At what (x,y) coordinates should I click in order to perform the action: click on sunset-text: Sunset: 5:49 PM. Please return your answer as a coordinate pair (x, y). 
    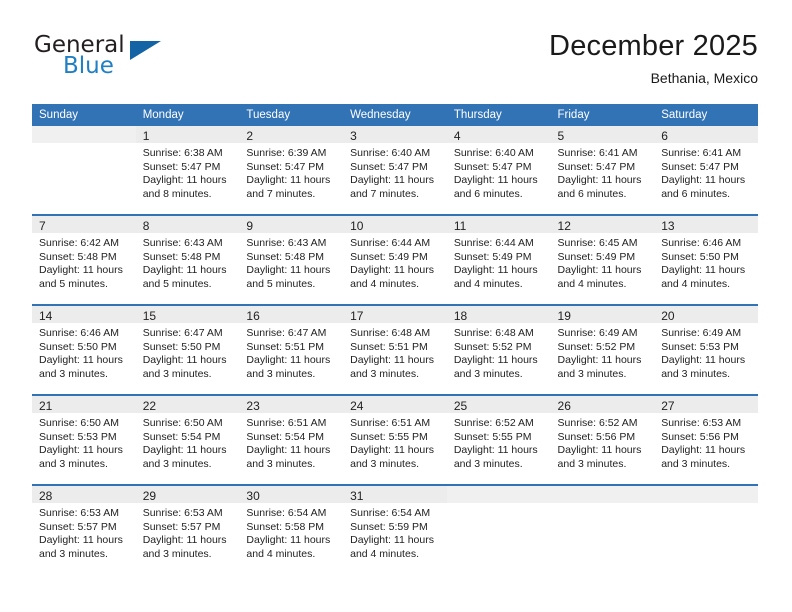
    Looking at the image, I should click on (389, 256).